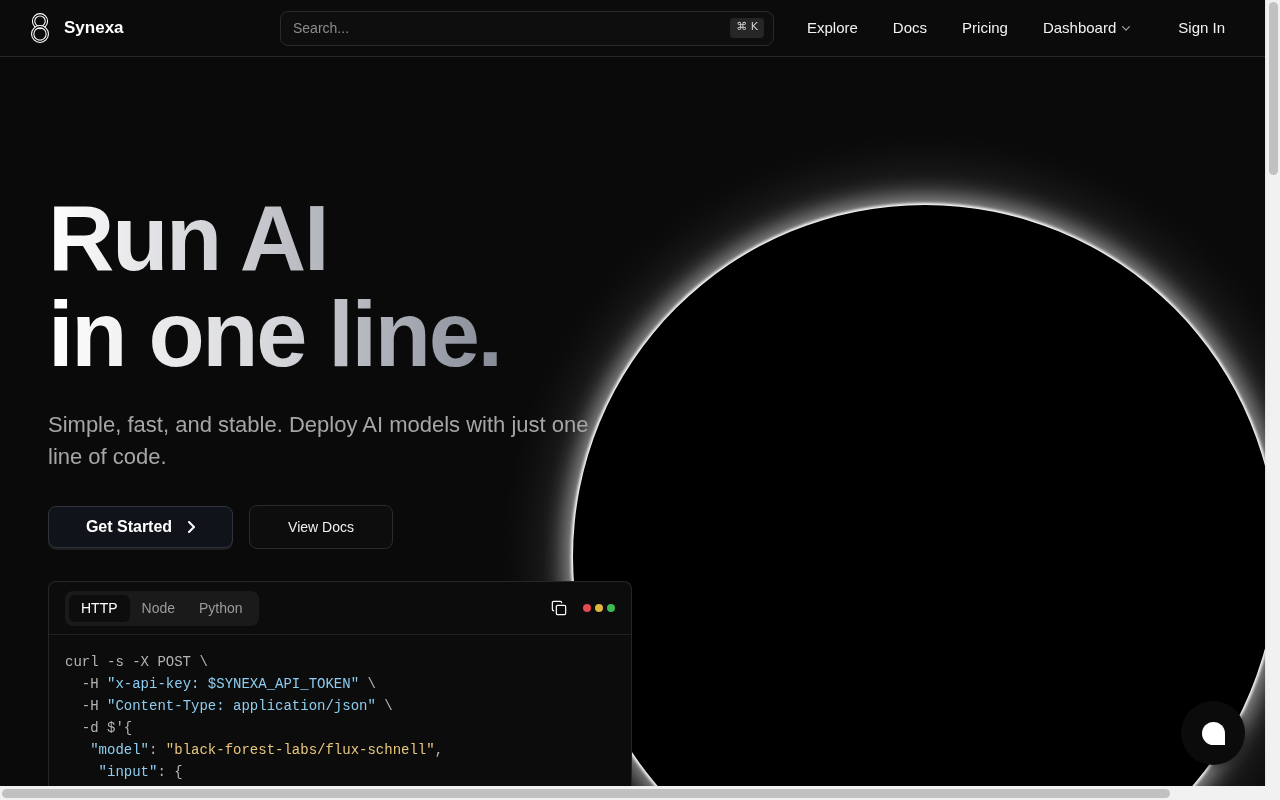  Describe the element at coordinates (158, 608) in the screenshot. I see `code-tab: Node` at that location.